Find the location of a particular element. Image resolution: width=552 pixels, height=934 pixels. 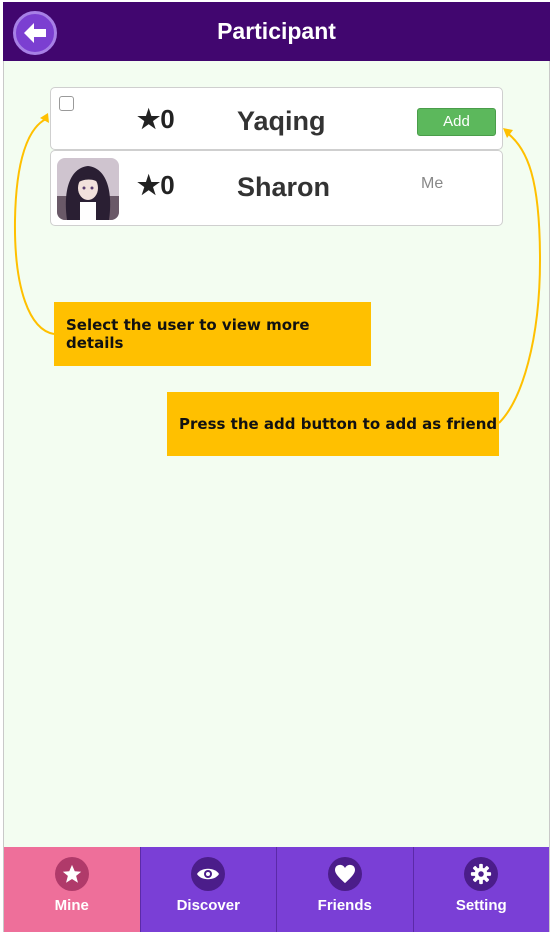

star-icon is located at coordinates (71, 874).